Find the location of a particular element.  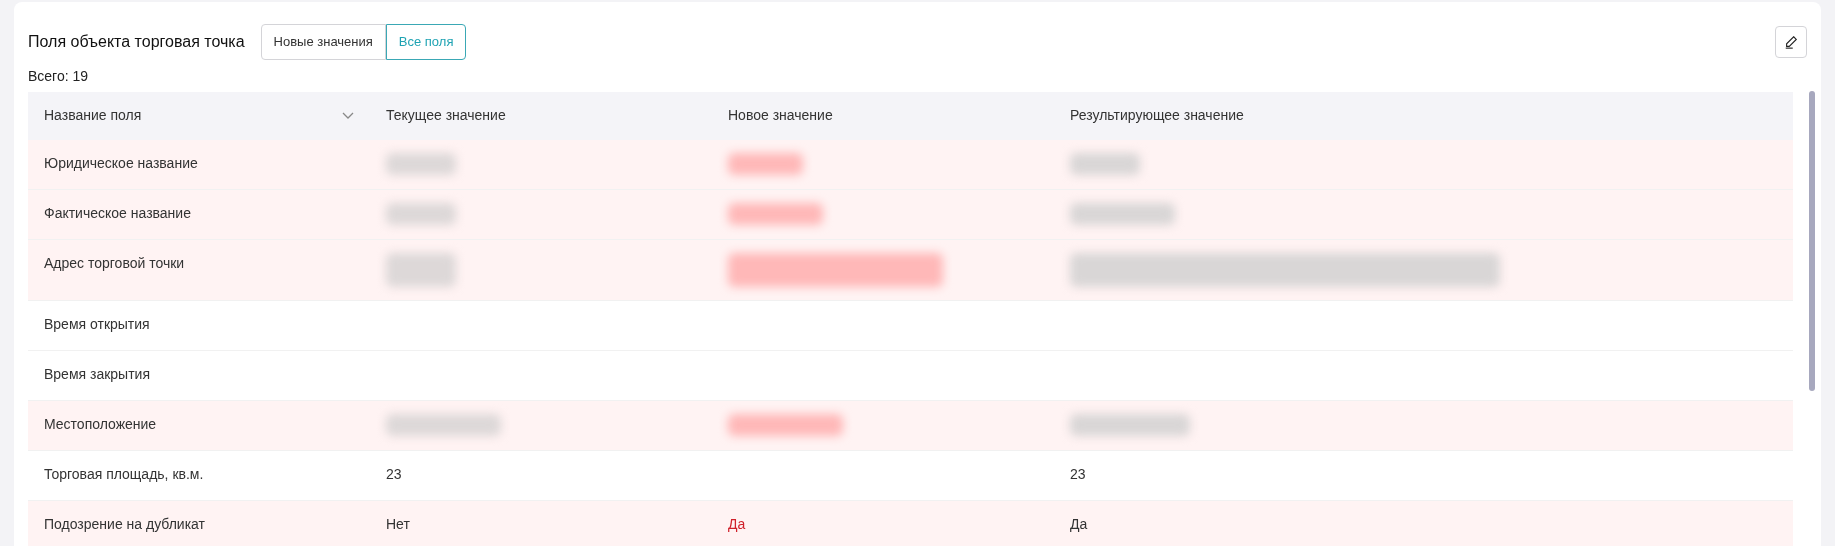

column-header: Новое значение is located at coordinates (780, 115).